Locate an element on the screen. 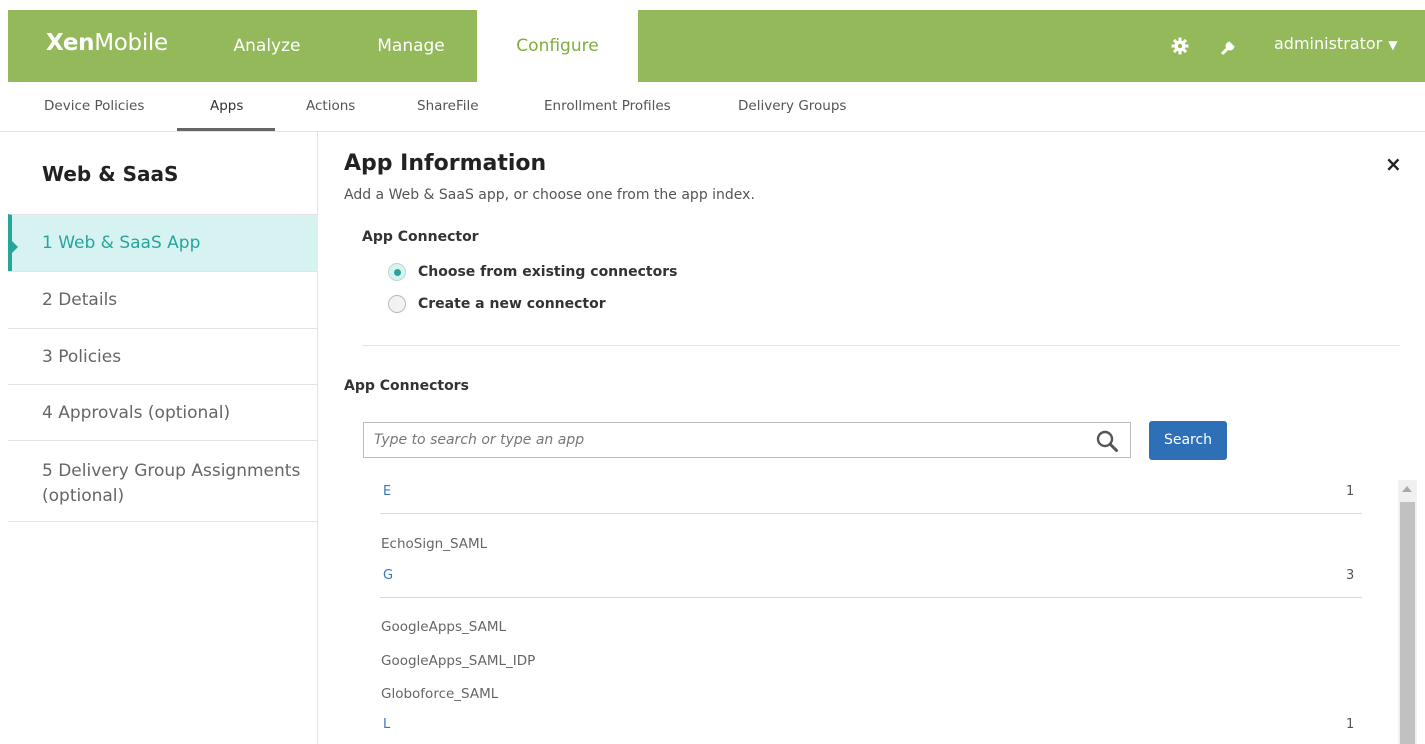  close-icon: × is located at coordinates (1393, 164).